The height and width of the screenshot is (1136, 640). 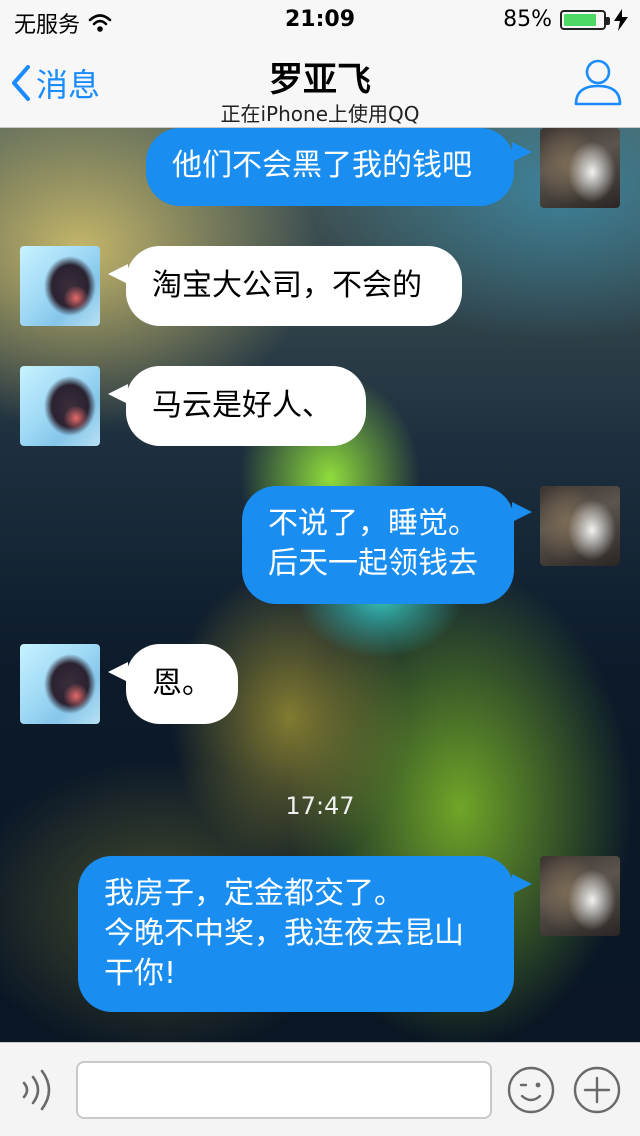 I want to click on person-icon, so click(x=598, y=82).